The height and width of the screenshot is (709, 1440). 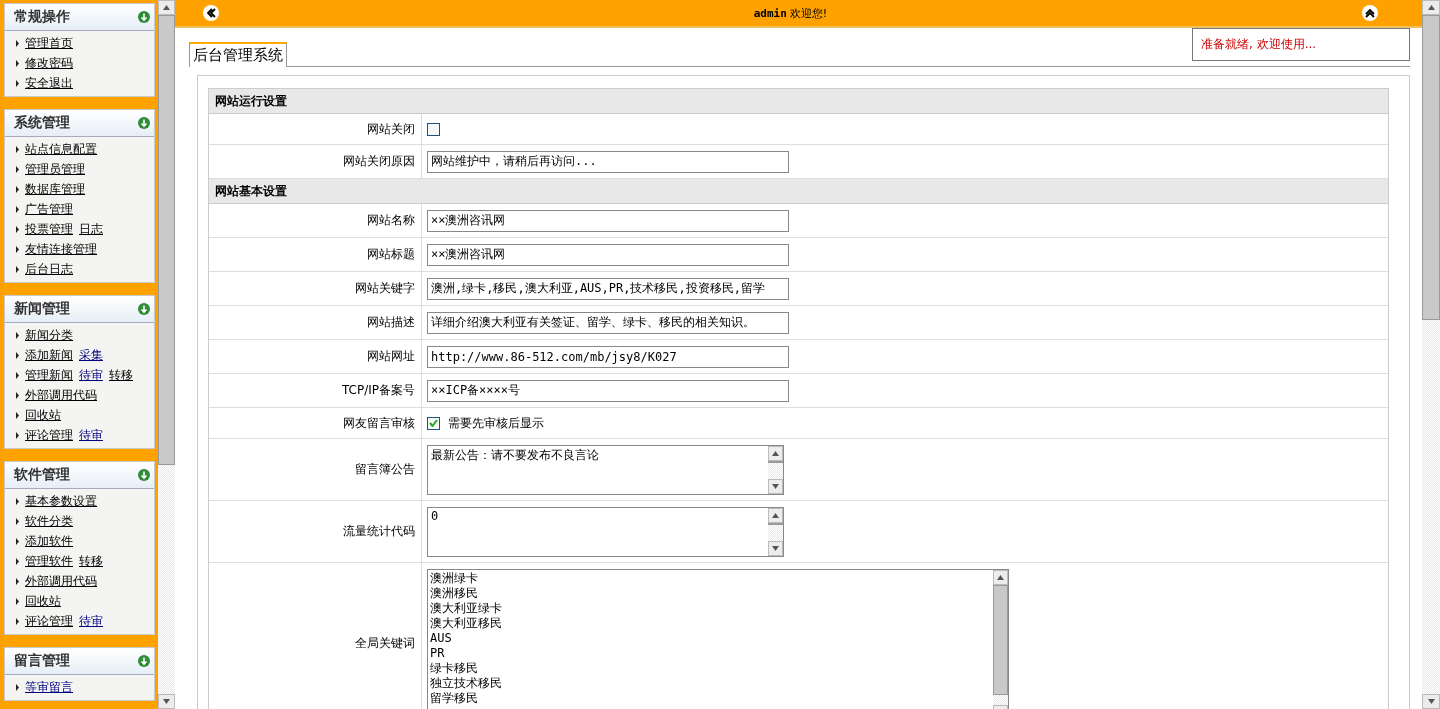 I want to click on menu-link: 管理首页, so click(x=49, y=43).